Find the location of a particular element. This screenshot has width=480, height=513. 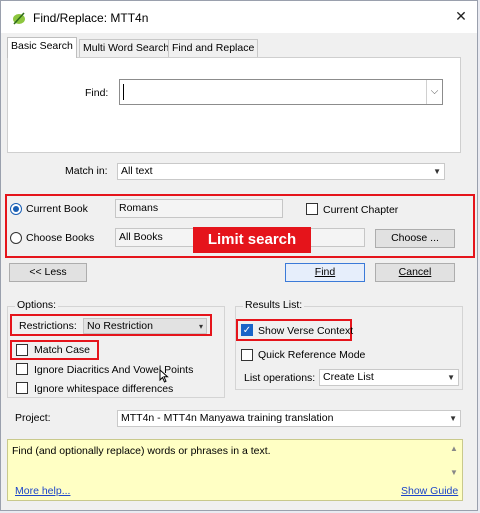

cancel-button: Cancel is located at coordinates (415, 272).